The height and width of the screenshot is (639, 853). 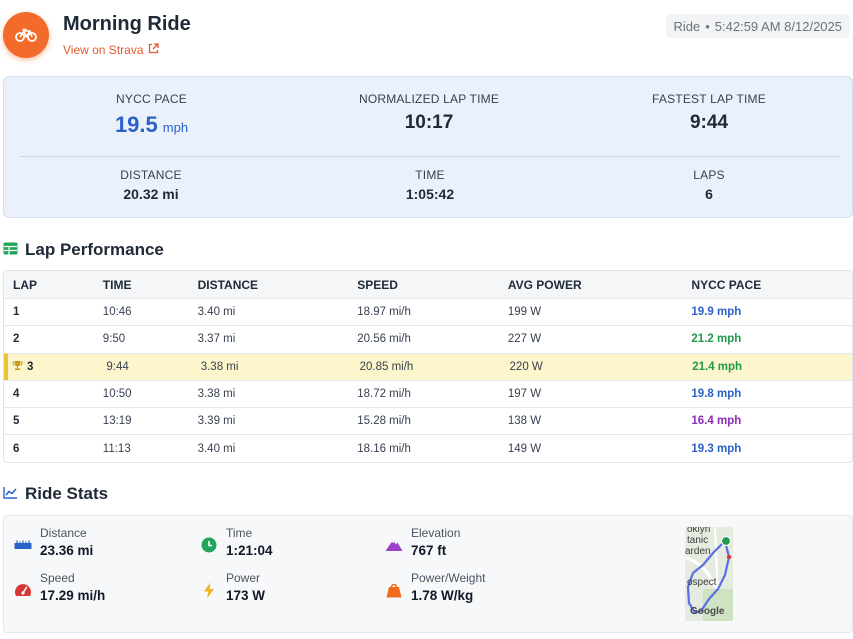 I want to click on lap-speed: 18.72 mi/h, so click(x=384, y=394).